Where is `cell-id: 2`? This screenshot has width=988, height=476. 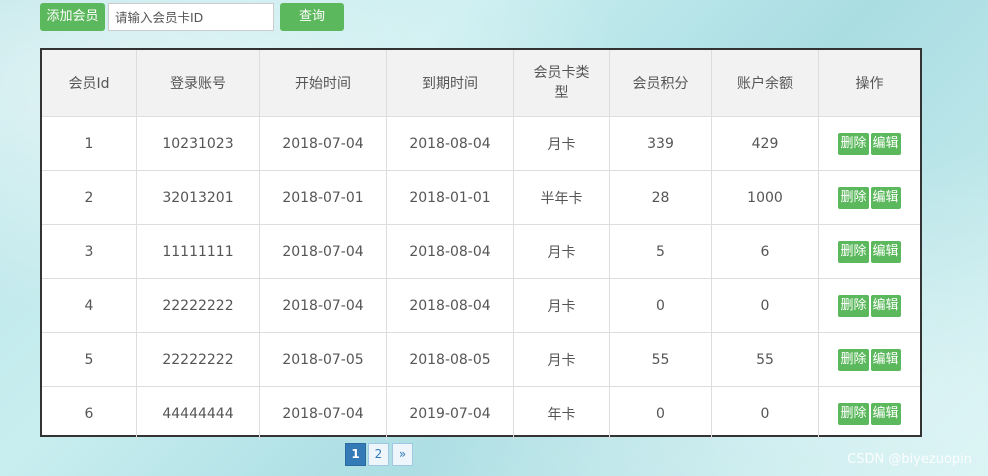 cell-id: 2 is located at coordinates (89, 197).